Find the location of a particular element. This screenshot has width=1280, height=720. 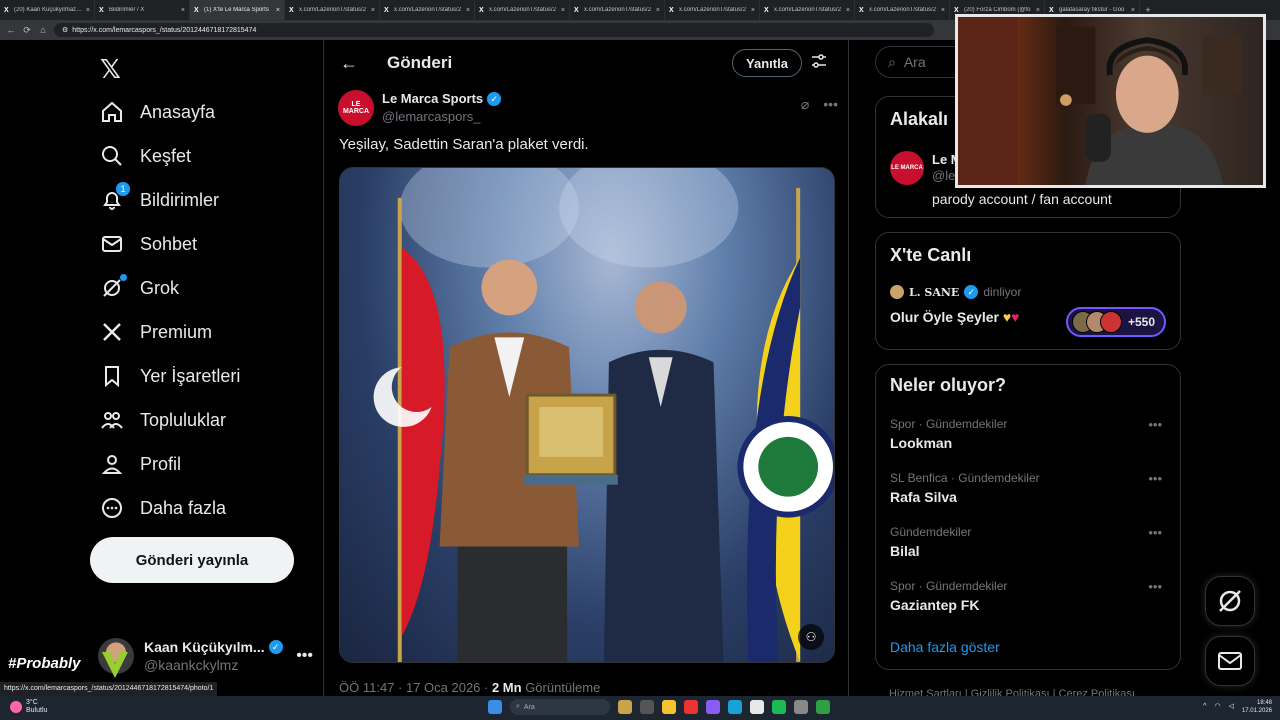

browser-tab: X (1) X'te Le Marca Sports × is located at coordinates (237, 10).